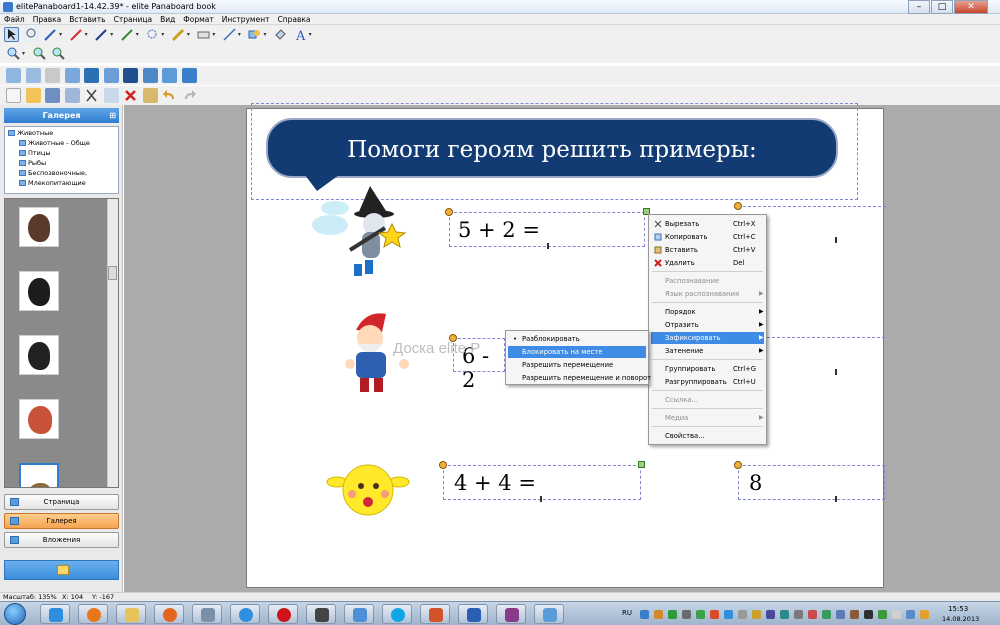 The image size is (1000, 625). What do you see at coordinates (203, 34) in the screenshot?
I see `eraser-icon` at bounding box center [203, 34].